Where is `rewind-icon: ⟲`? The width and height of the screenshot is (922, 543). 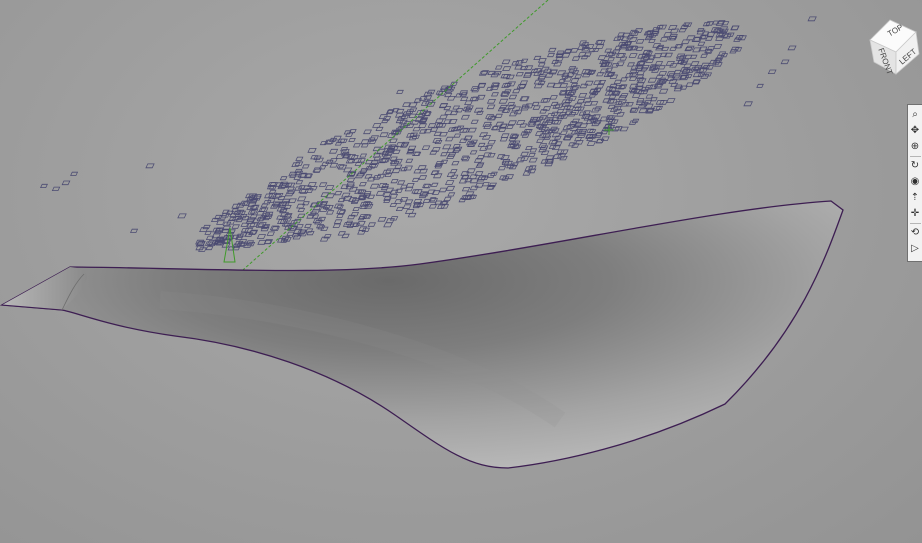 rewind-icon: ⟲ is located at coordinates (915, 233).